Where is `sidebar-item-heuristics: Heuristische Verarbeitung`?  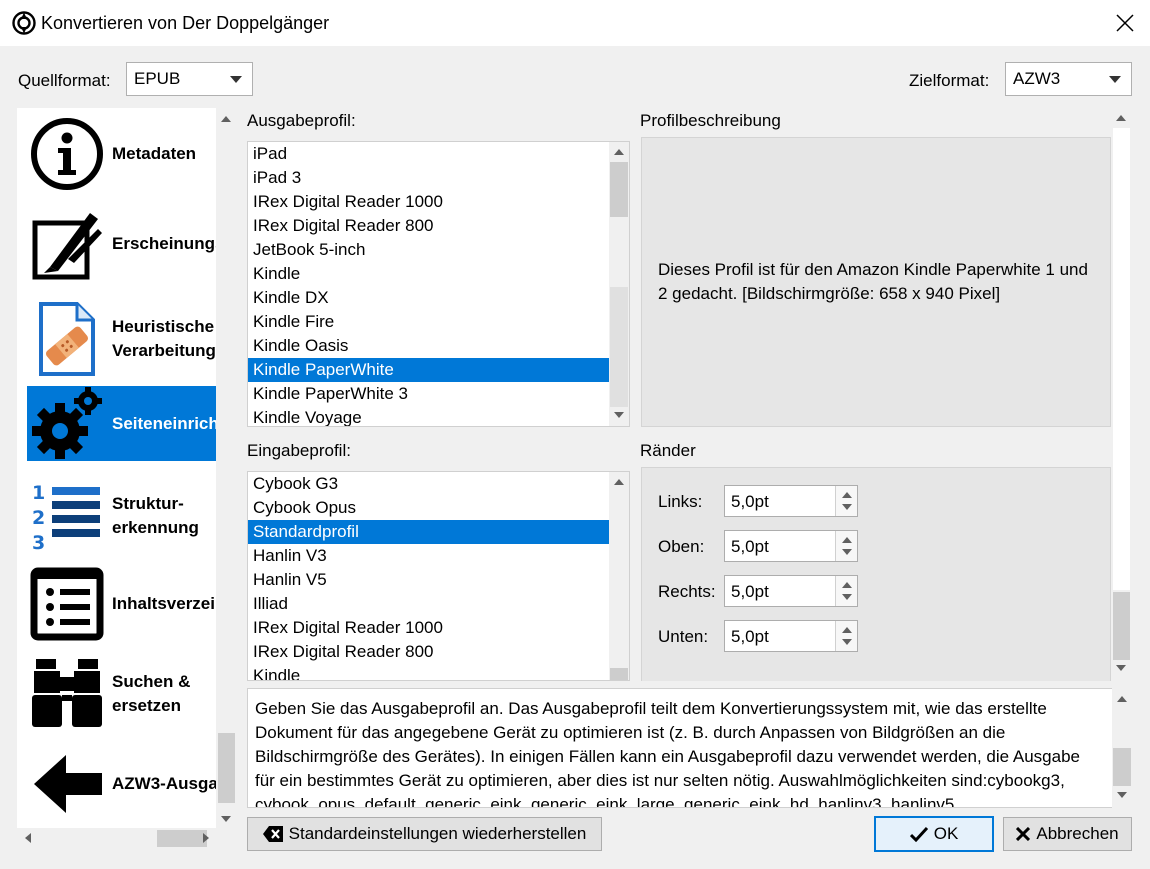
sidebar-item-heuristics: Heuristische Verarbeitung is located at coordinates (121, 338).